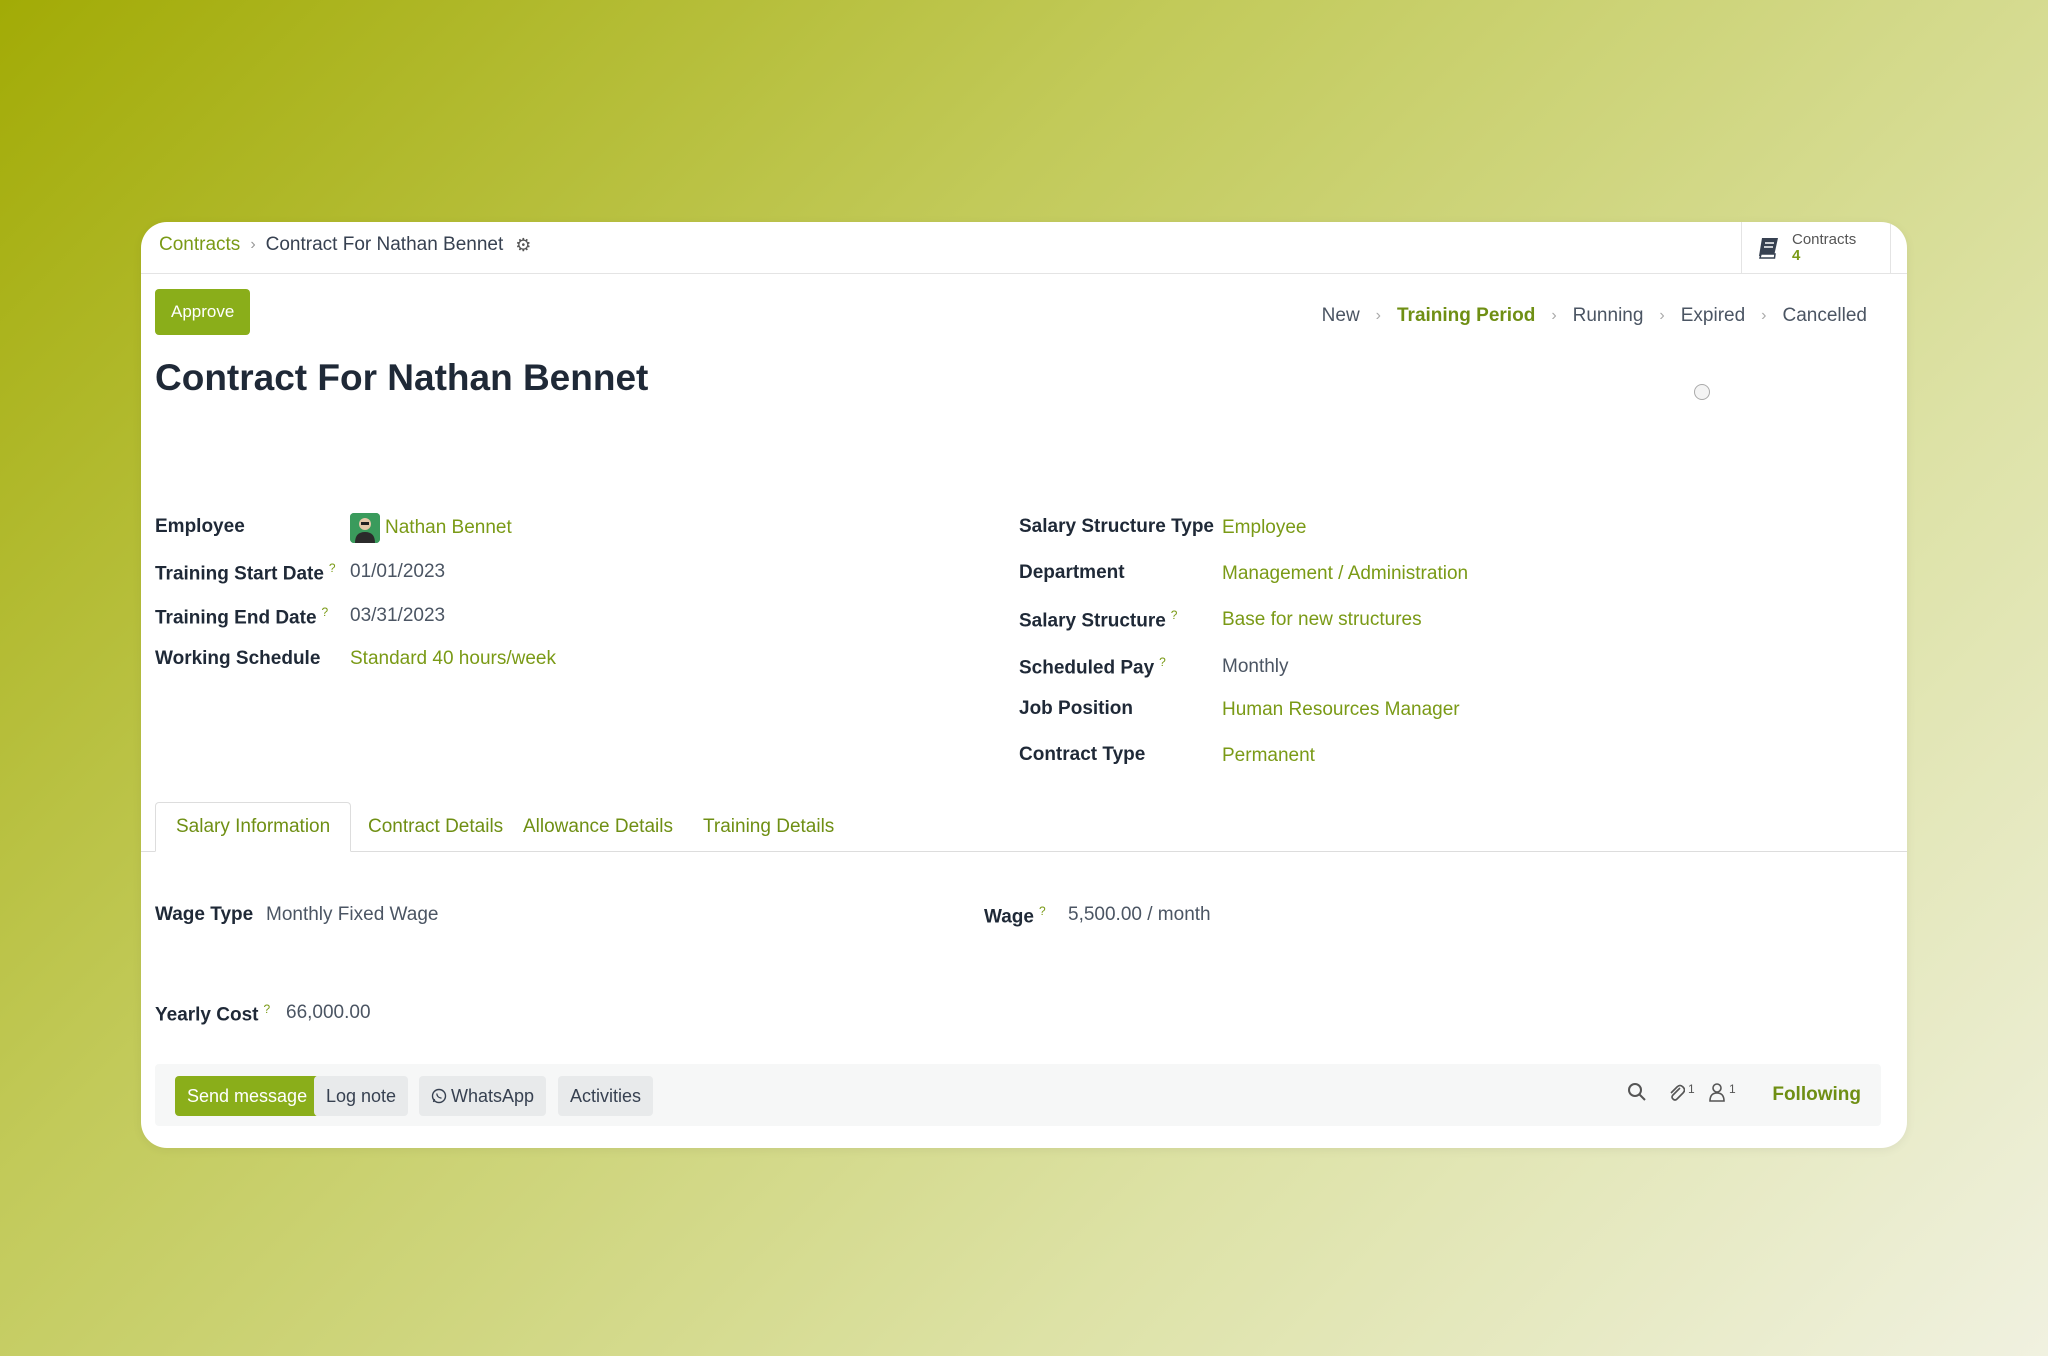  Describe the element at coordinates (453, 659) in the screenshot. I see `working-schedule-field: Standard 40 hours/week` at that location.